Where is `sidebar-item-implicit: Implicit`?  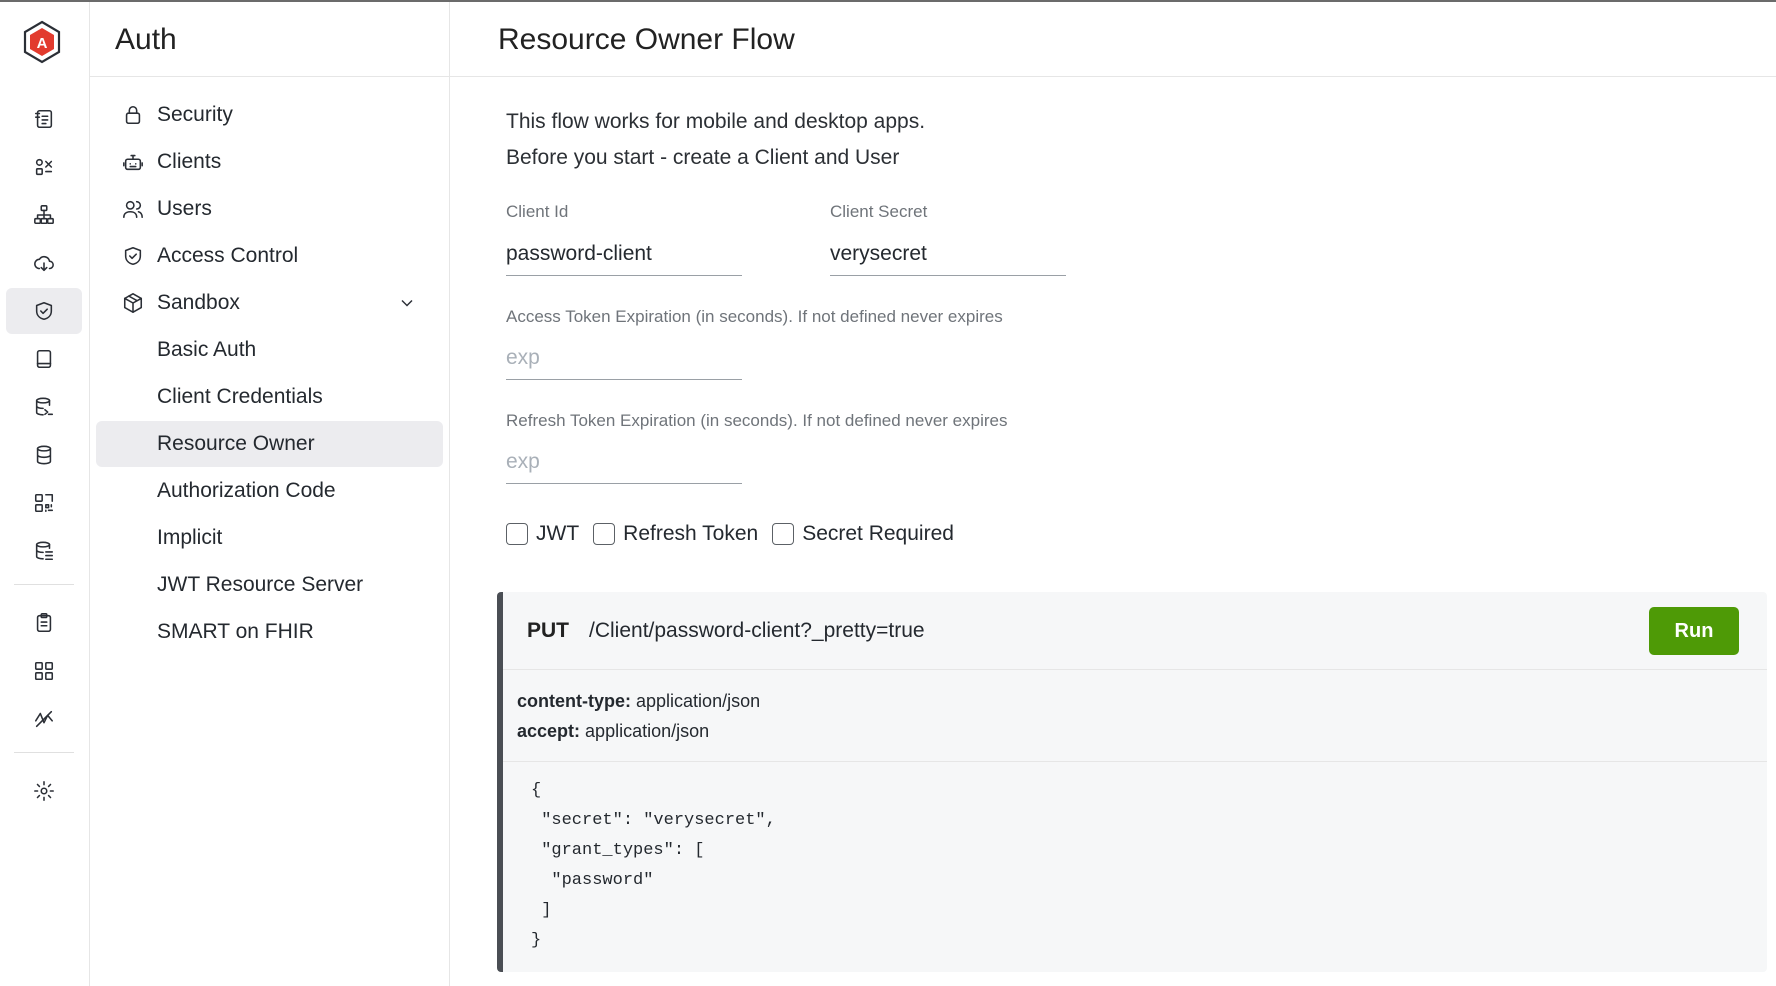 sidebar-item-implicit: Implicit is located at coordinates (269, 538).